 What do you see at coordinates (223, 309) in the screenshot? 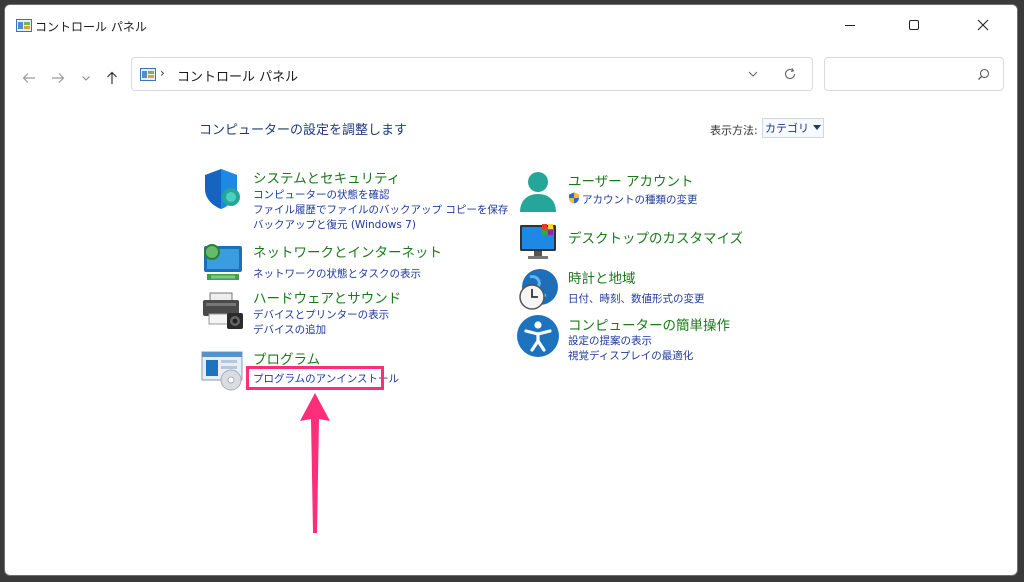
I see `printer-icon` at bounding box center [223, 309].